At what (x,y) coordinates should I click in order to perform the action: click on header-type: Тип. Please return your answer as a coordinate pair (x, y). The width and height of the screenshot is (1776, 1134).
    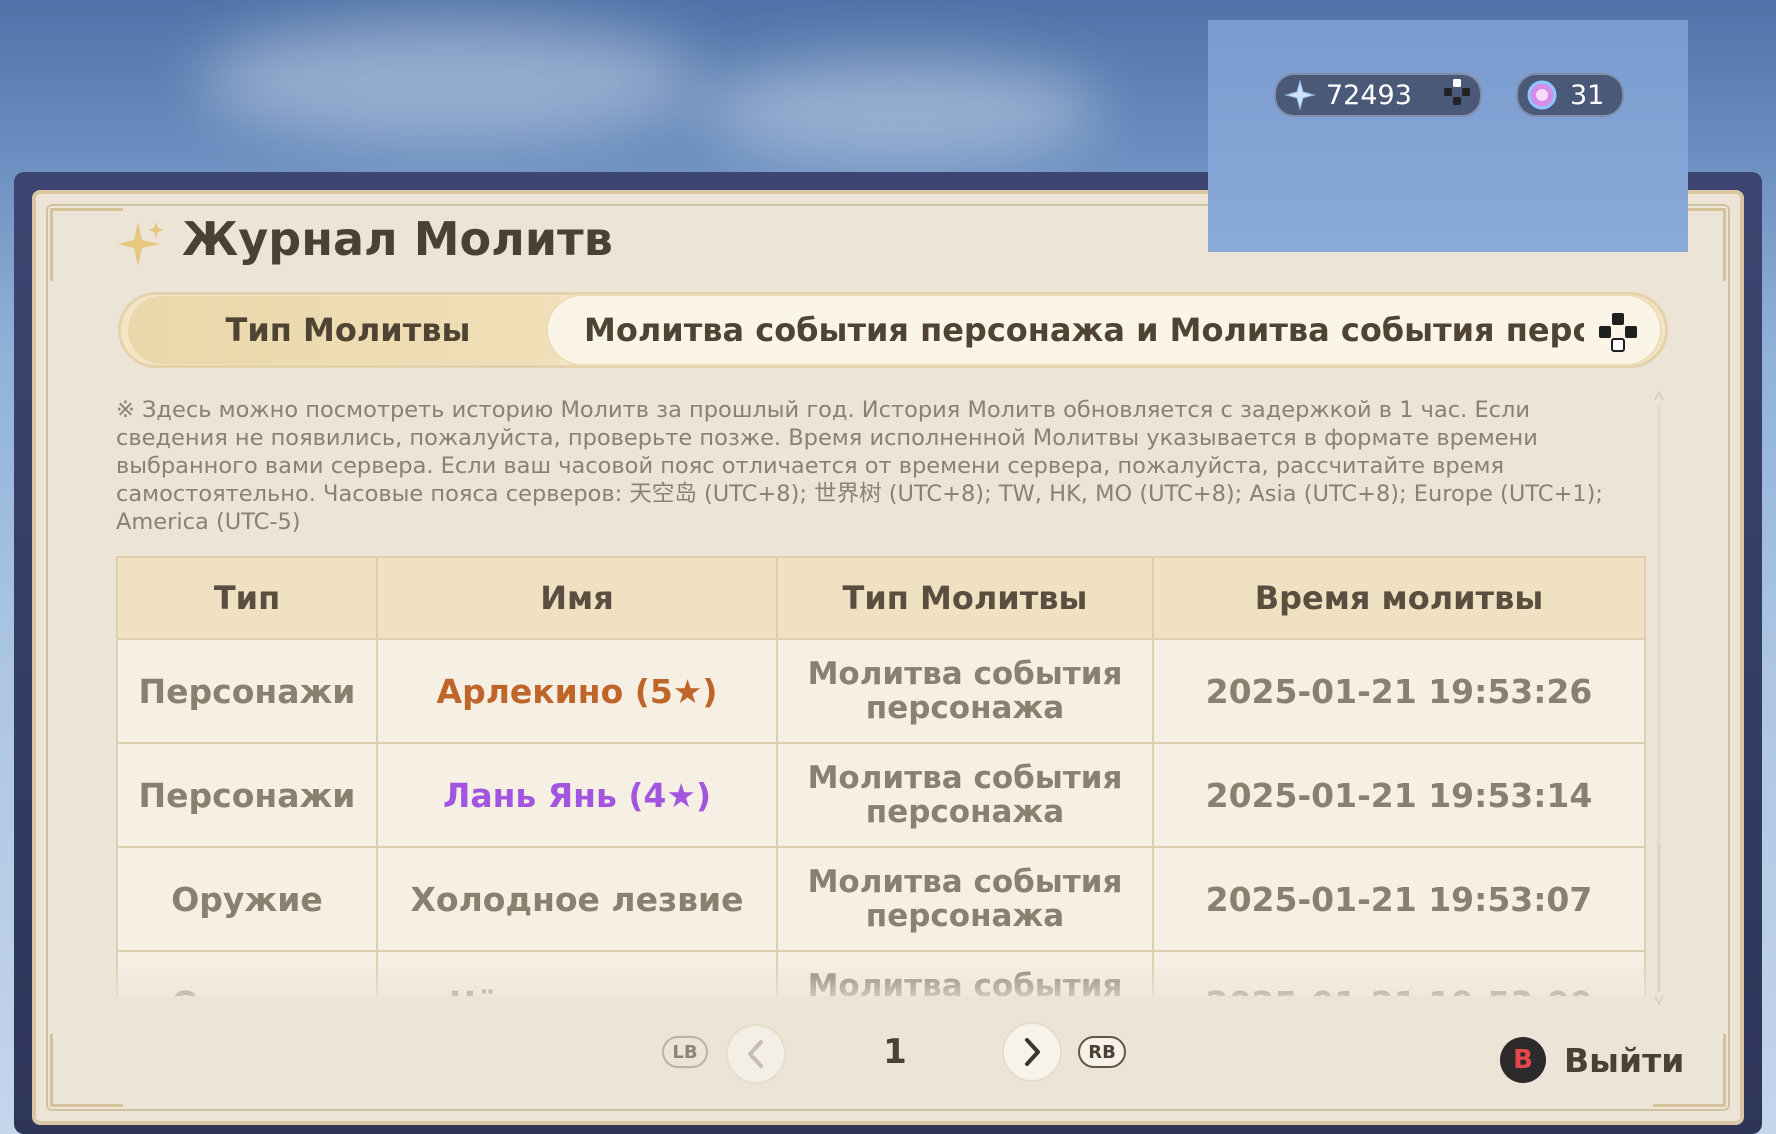
    Looking at the image, I should click on (247, 598).